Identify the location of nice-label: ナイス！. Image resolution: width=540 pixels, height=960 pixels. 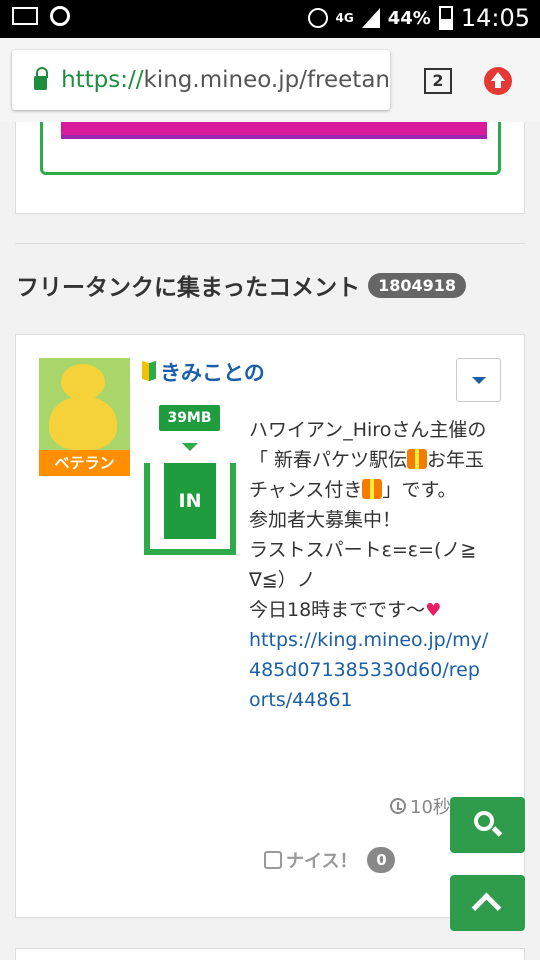
(322, 861).